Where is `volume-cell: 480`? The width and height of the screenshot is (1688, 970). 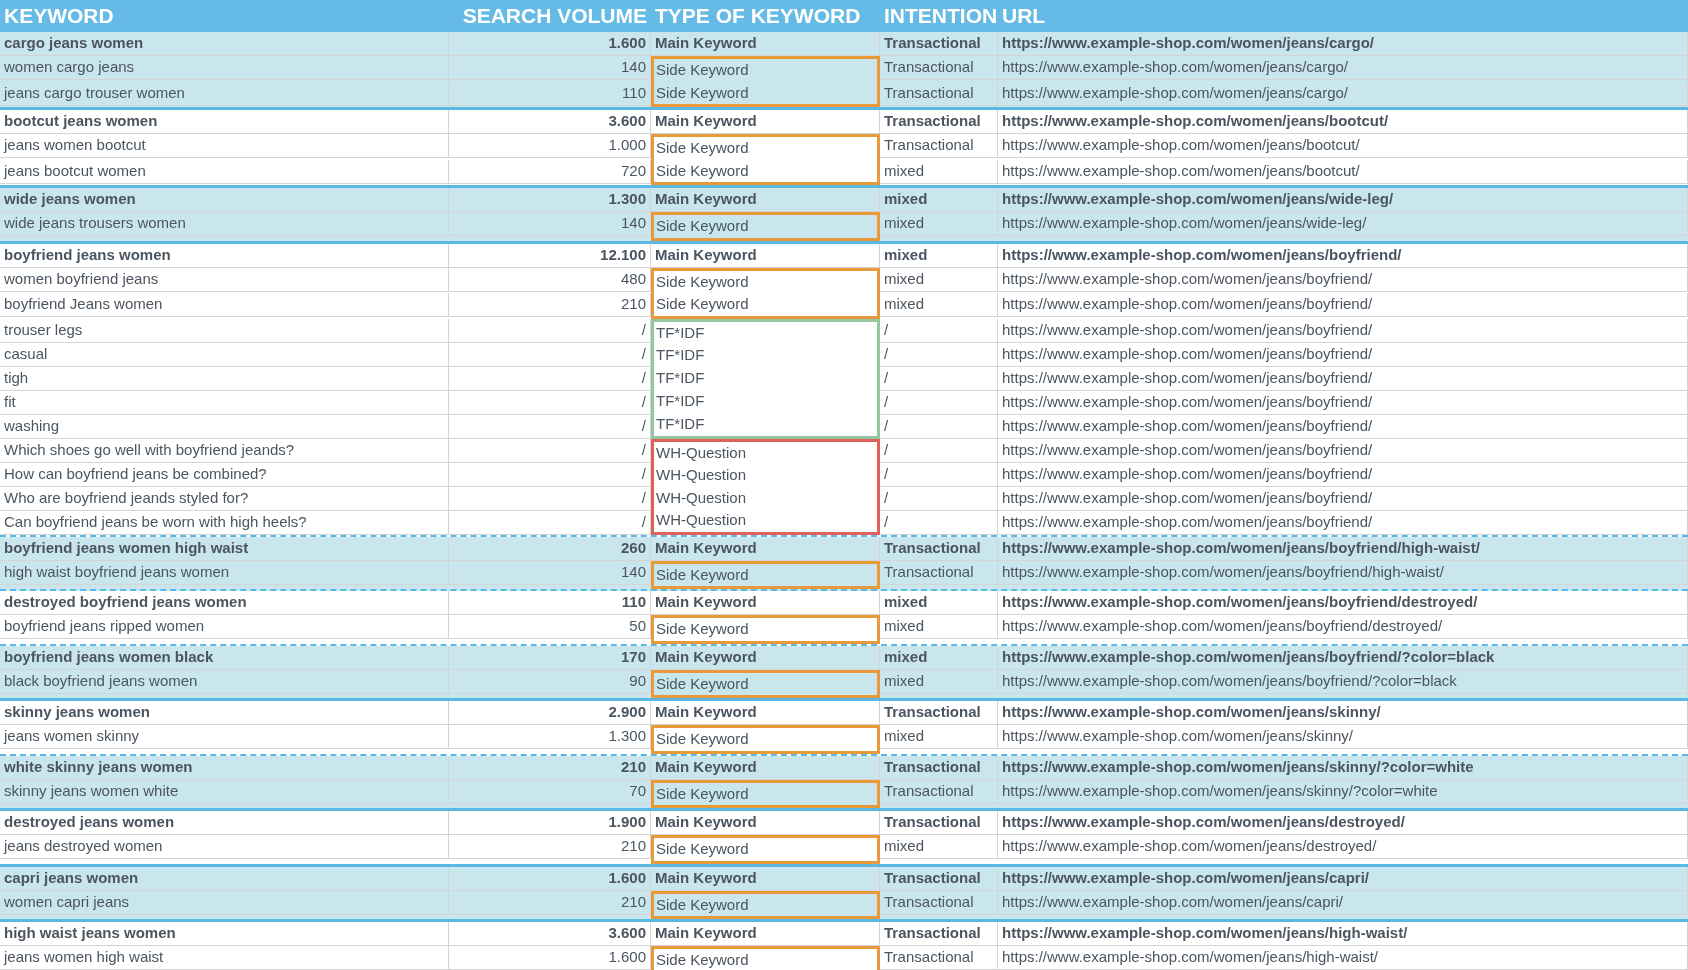
volume-cell: 480 is located at coordinates (550, 279).